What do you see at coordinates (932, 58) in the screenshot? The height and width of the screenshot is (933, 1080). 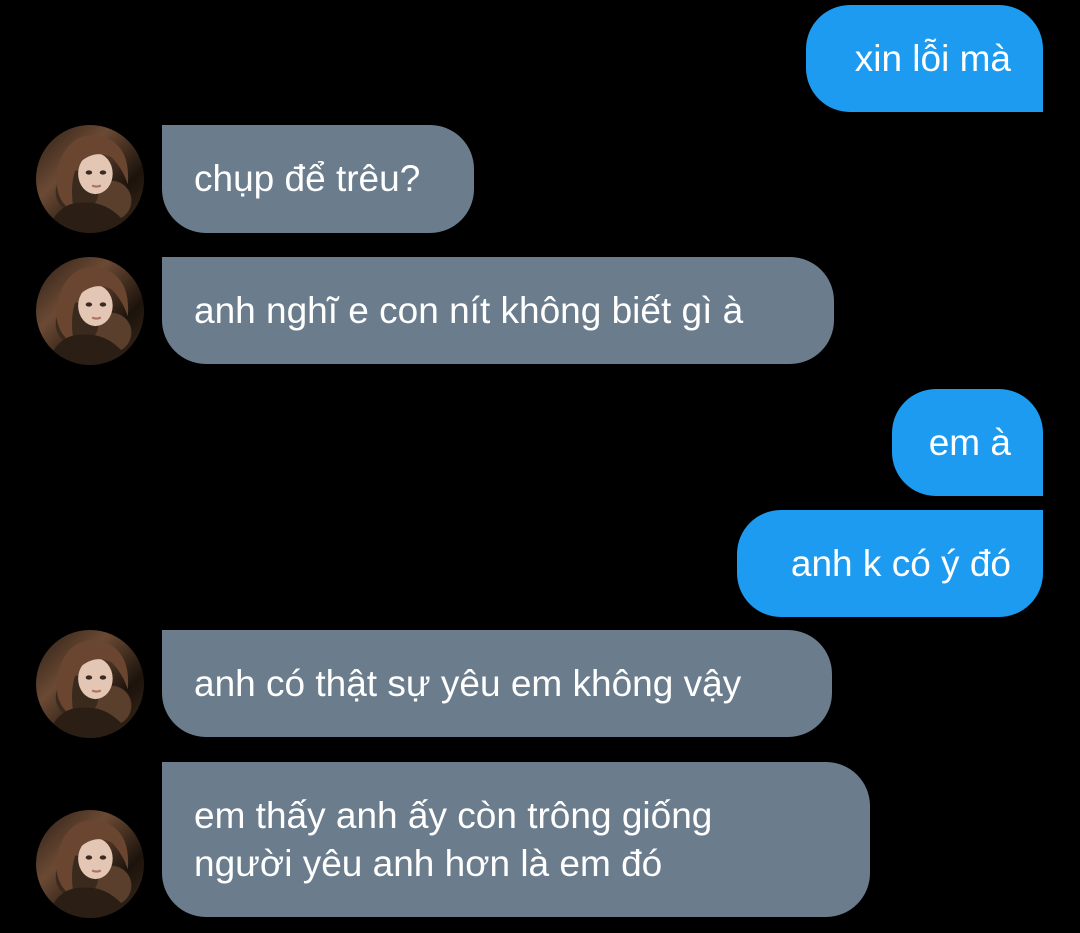 I see `message-text: xin lỗi mà` at bounding box center [932, 58].